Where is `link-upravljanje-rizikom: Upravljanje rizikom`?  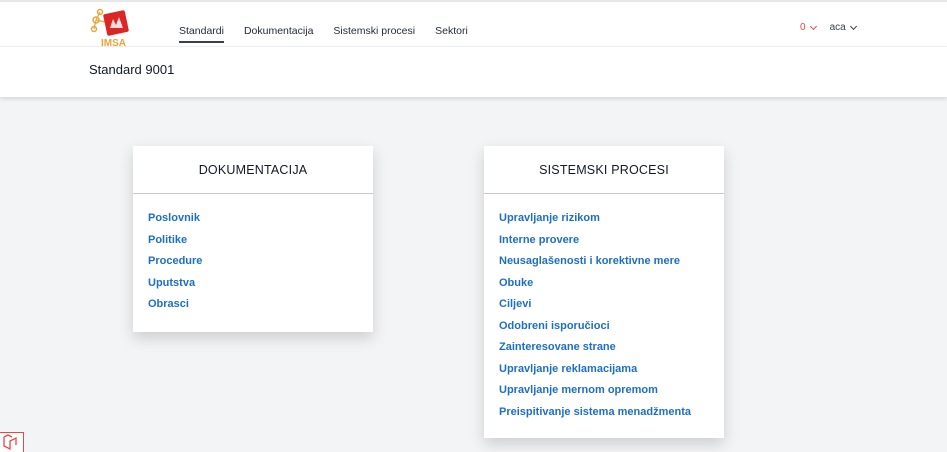
link-upravljanje-rizikom: Upravljanje rizikom is located at coordinates (604, 219).